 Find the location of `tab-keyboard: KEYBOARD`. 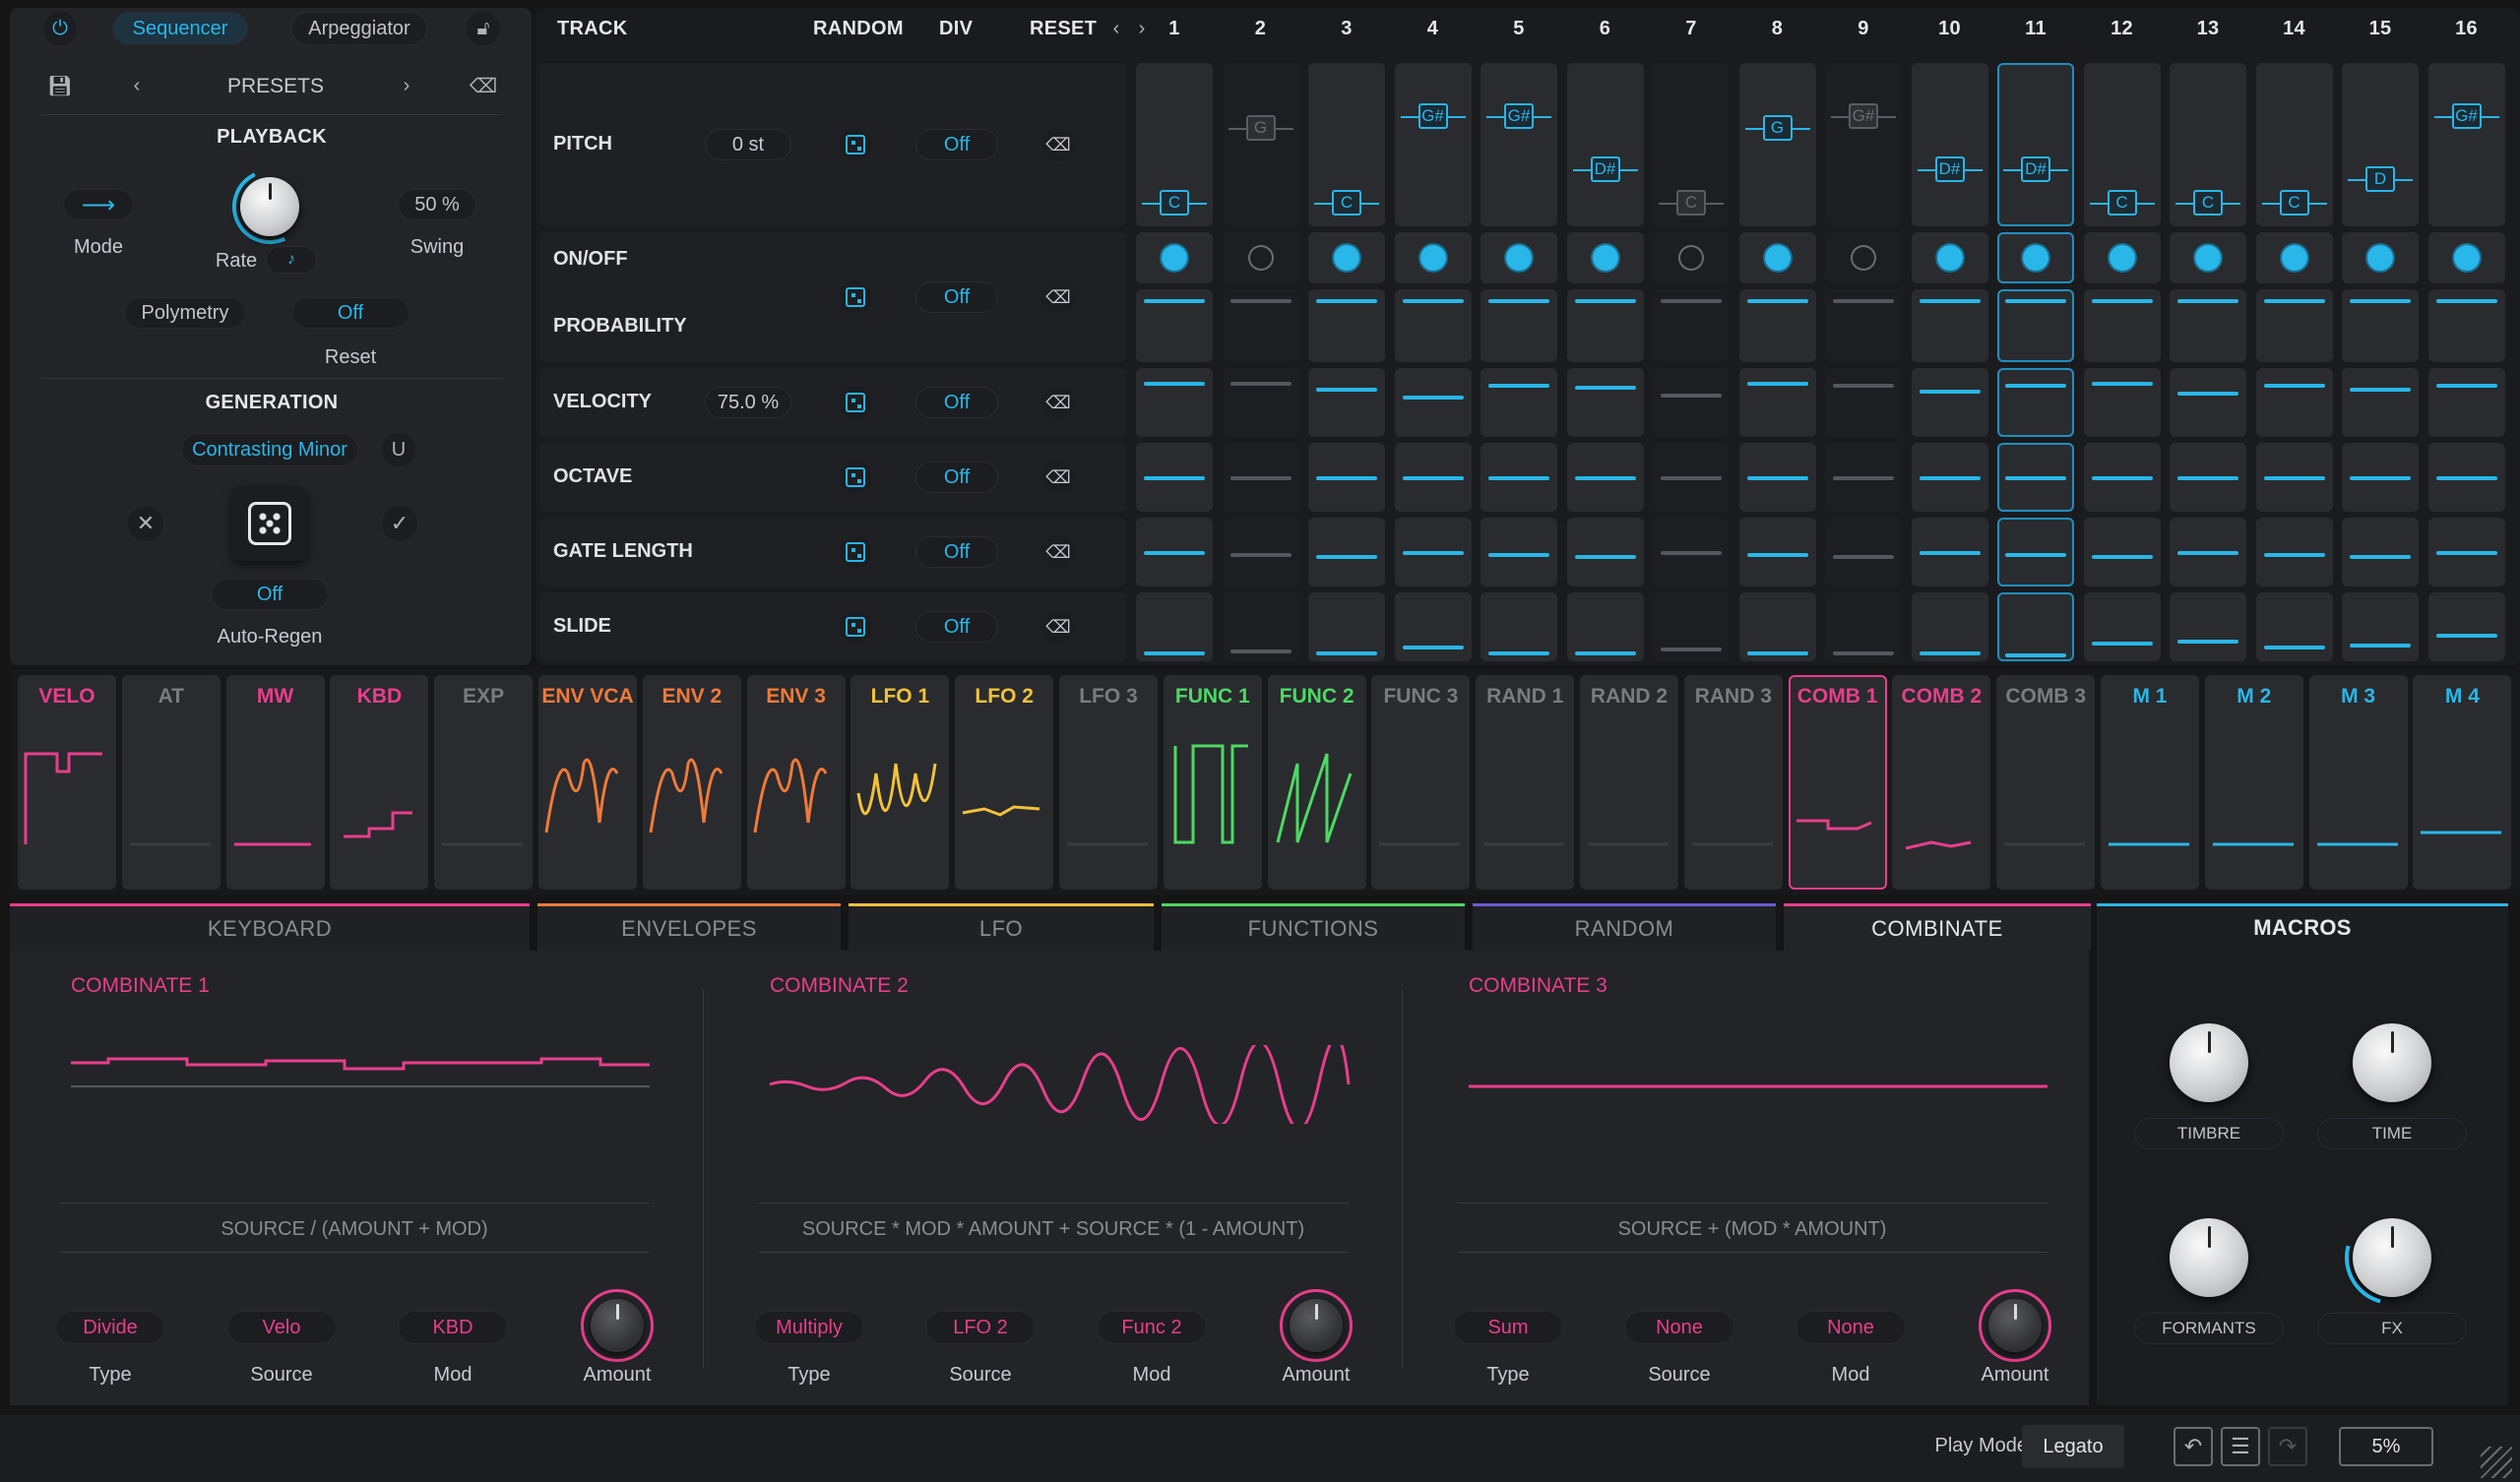

tab-keyboard: KEYBOARD is located at coordinates (270, 927).